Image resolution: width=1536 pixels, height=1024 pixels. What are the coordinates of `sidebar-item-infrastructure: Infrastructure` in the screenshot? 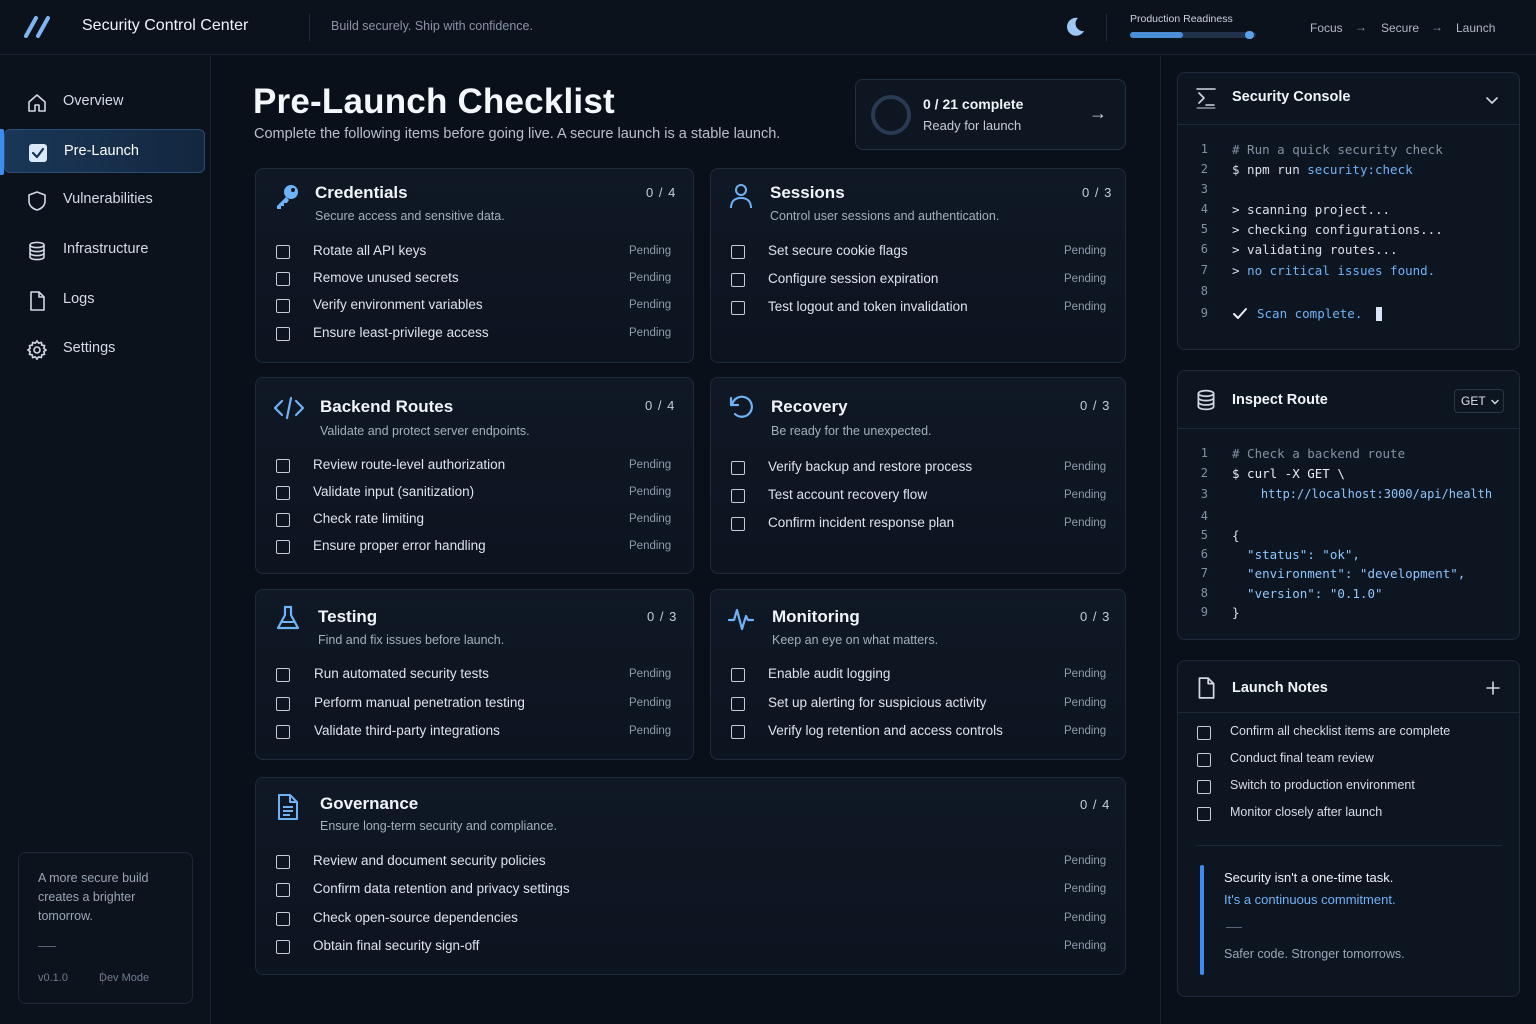 It's located at (104, 250).